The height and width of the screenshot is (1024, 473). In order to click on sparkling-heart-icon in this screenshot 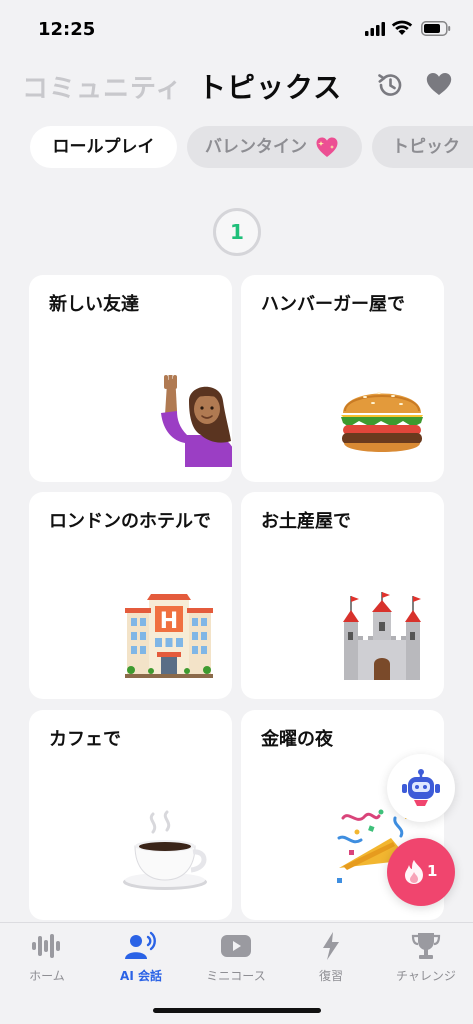, I will do `click(327, 147)`.